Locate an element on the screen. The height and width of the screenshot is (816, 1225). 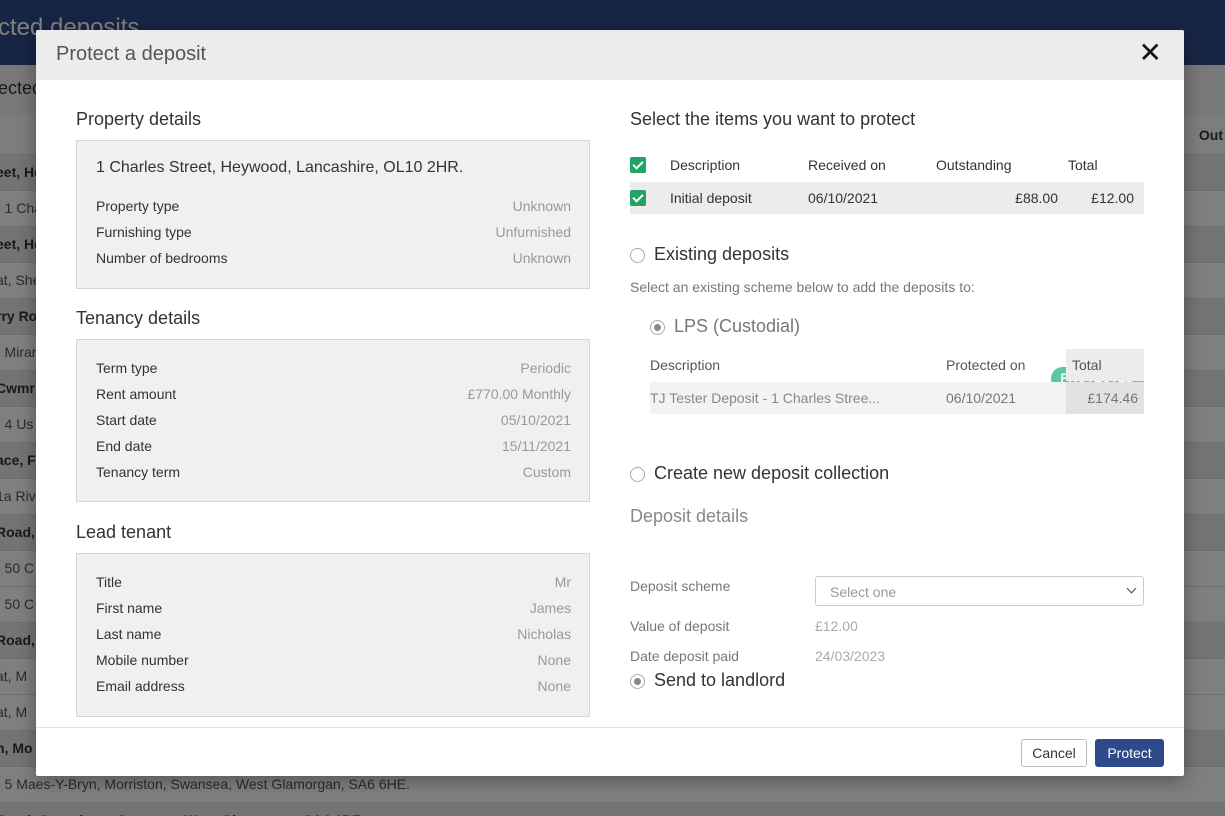
value-of-deposit: £12.00 is located at coordinates (836, 626).